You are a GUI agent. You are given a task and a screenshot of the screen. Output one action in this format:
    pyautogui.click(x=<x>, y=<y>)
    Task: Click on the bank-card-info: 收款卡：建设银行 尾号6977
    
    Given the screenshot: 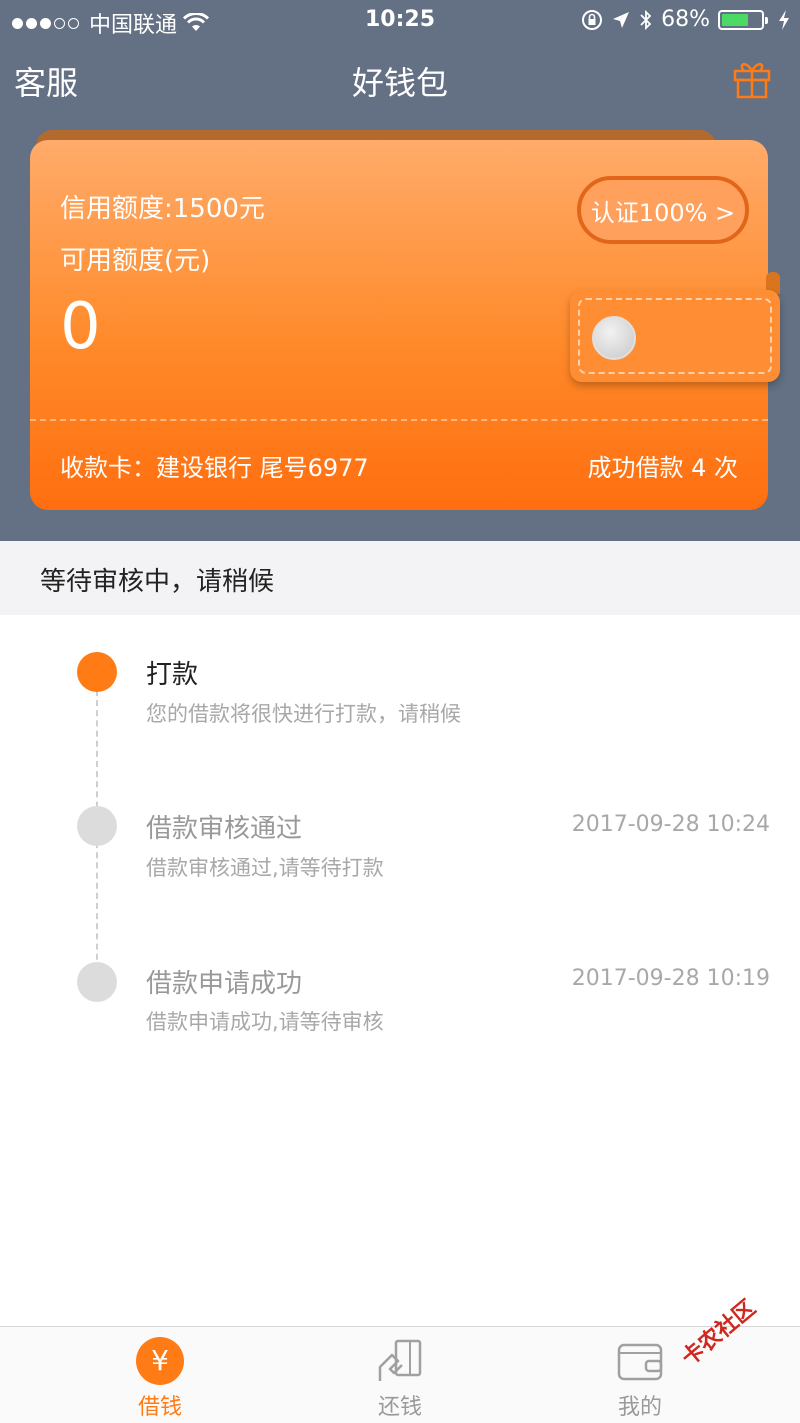 What is the action you would take?
    pyautogui.click(x=214, y=468)
    